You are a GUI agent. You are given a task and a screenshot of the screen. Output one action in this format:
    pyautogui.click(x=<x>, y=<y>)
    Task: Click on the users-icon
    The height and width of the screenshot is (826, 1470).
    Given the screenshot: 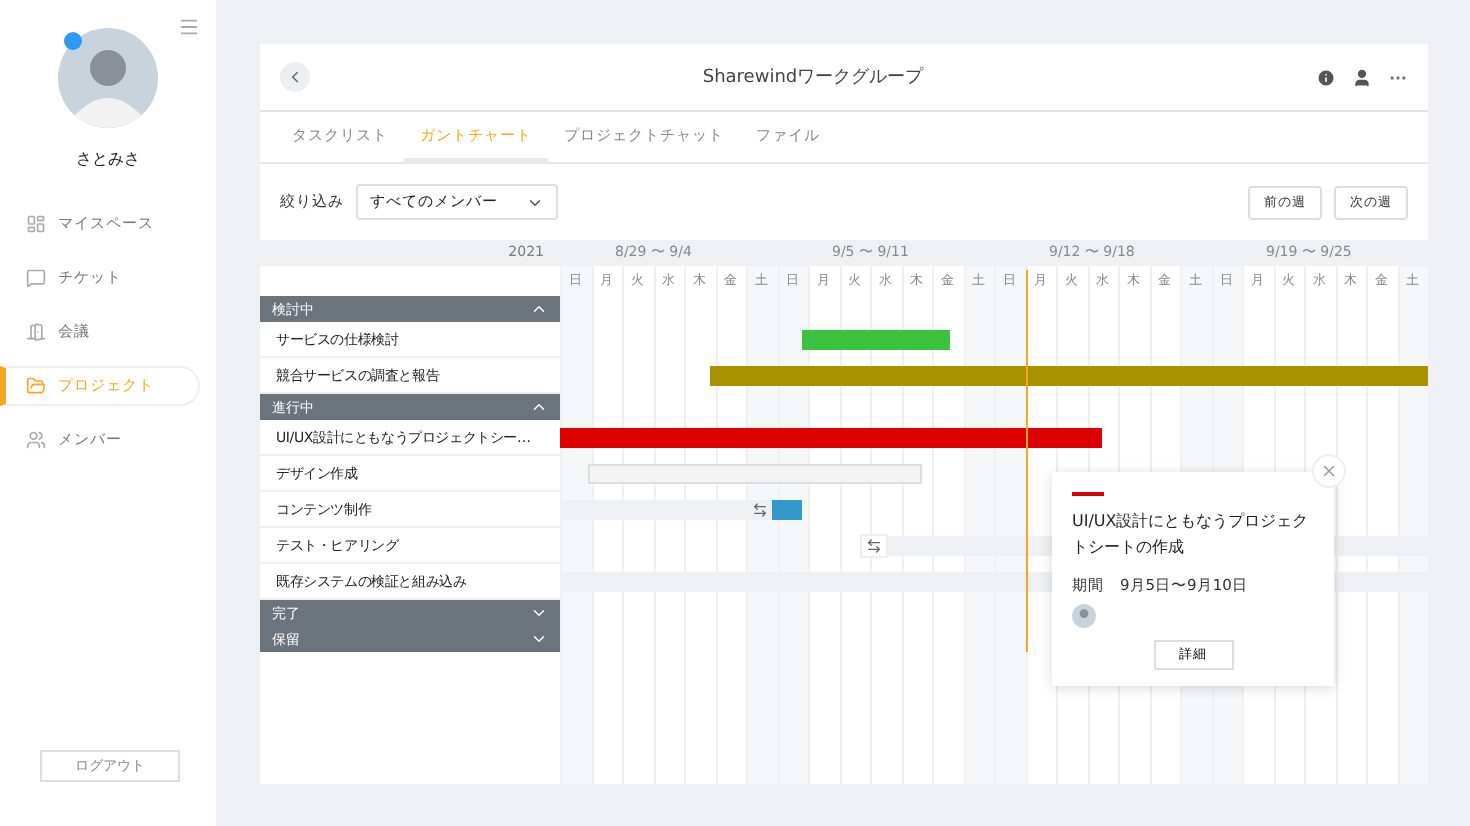 What is the action you would take?
    pyautogui.click(x=36, y=440)
    